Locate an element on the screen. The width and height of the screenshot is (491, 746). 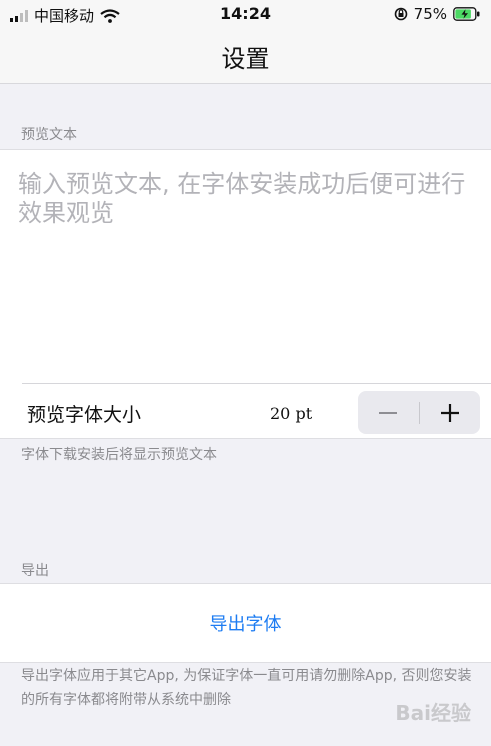
divider is located at coordinates (256, 383).